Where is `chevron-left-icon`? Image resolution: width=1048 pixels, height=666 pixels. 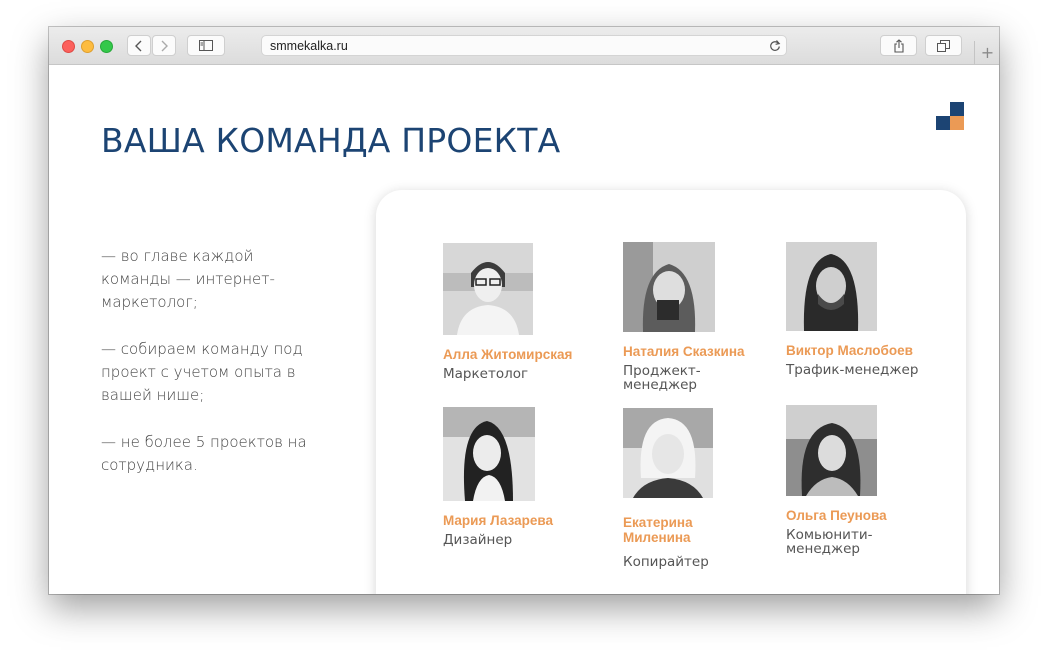
chevron-left-icon is located at coordinates (138, 45).